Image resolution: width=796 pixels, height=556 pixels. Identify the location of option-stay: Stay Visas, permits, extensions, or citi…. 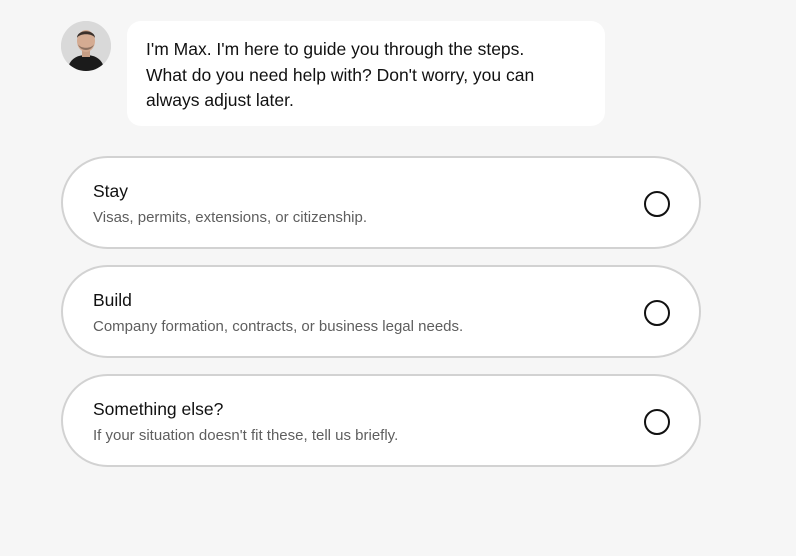
(381, 202).